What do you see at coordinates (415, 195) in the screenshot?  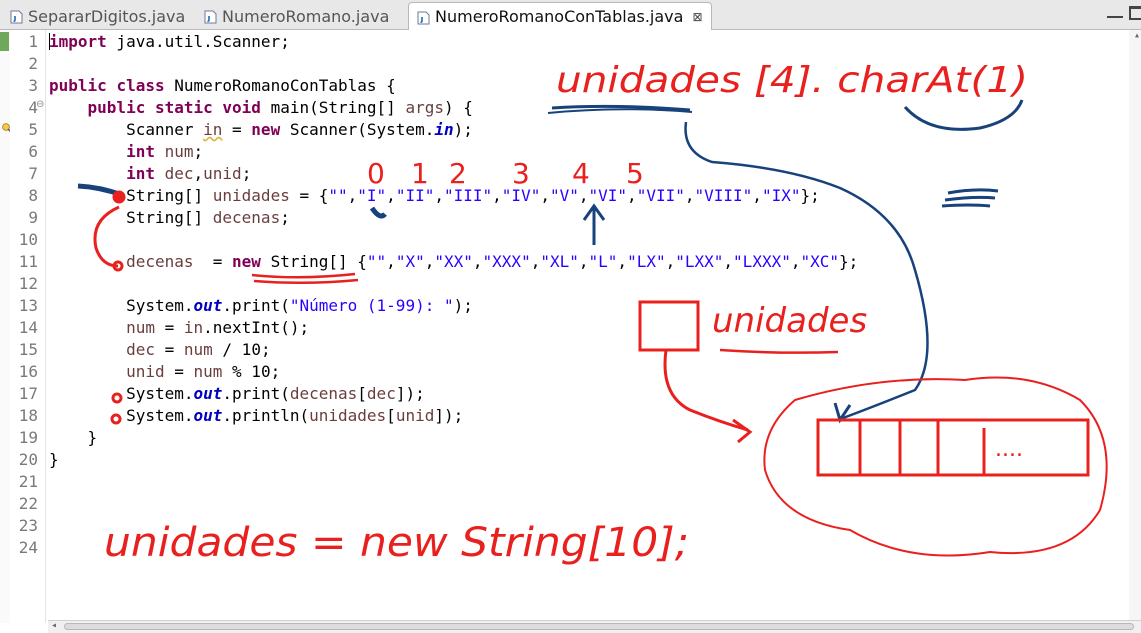 I see `string-literal: "II"` at bounding box center [415, 195].